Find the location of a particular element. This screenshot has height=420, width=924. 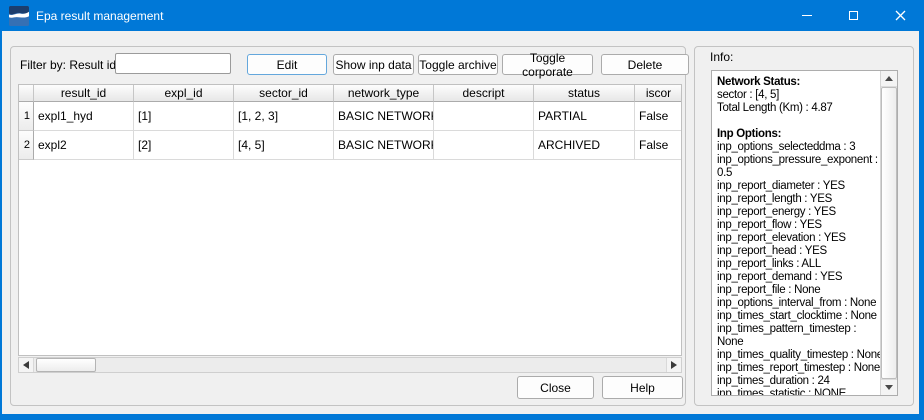

arrow-left-icon is located at coordinates (26, 365).